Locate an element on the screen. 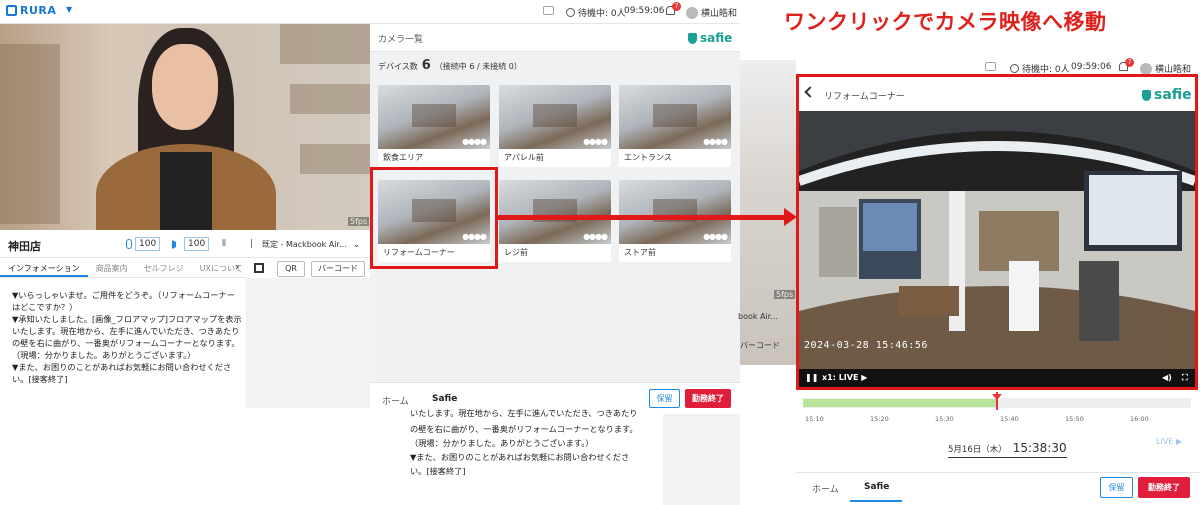 The height and width of the screenshot is (505, 1200). device-select: 既定 - Mackbook Air... ⌄ is located at coordinates (311, 244).